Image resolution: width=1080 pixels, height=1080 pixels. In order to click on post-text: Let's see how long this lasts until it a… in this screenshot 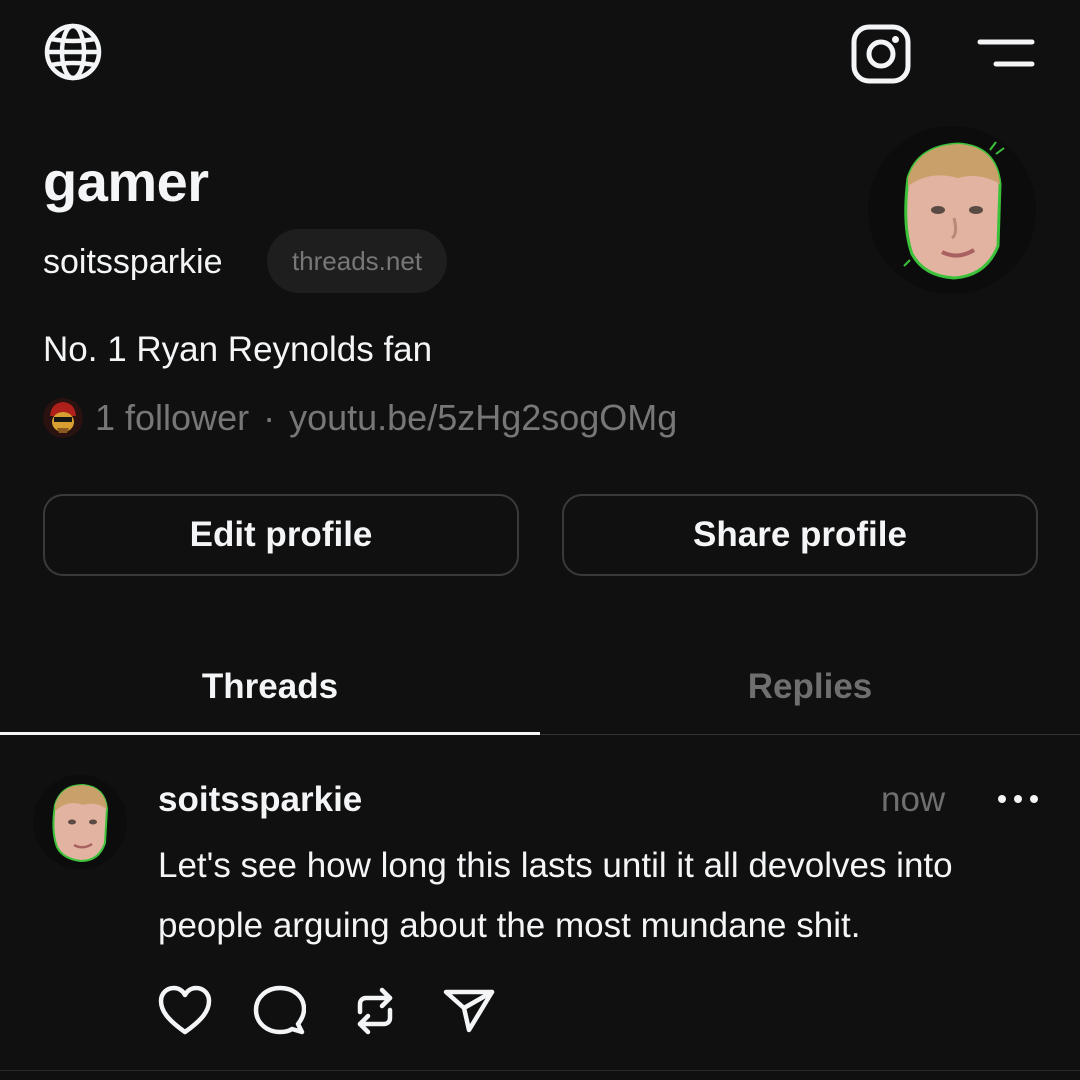, I will do `click(555, 895)`.